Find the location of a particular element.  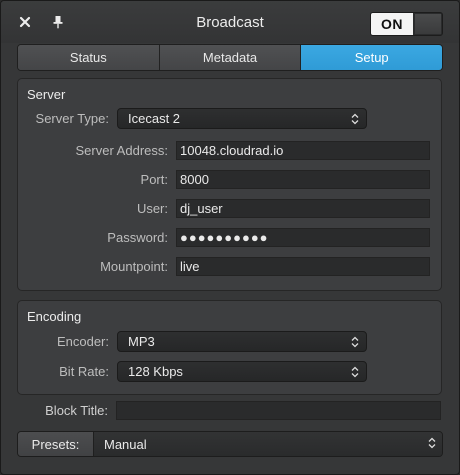

title-bar: Broadcast ON is located at coordinates (230, 22).